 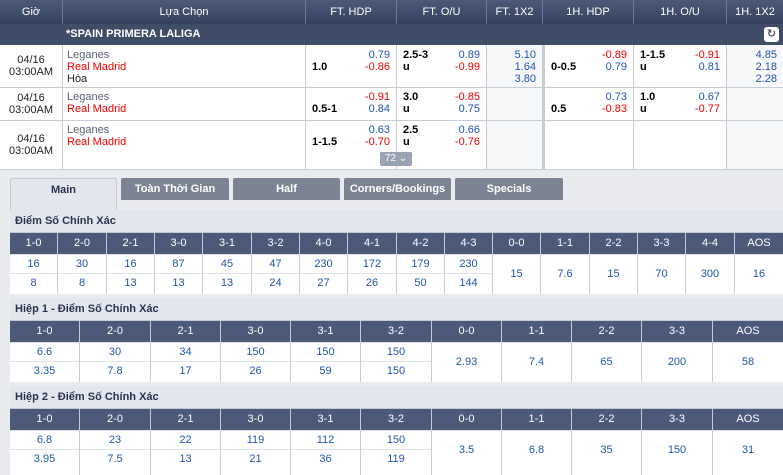 I want to click on score-odds: 36, so click(x=325, y=458).